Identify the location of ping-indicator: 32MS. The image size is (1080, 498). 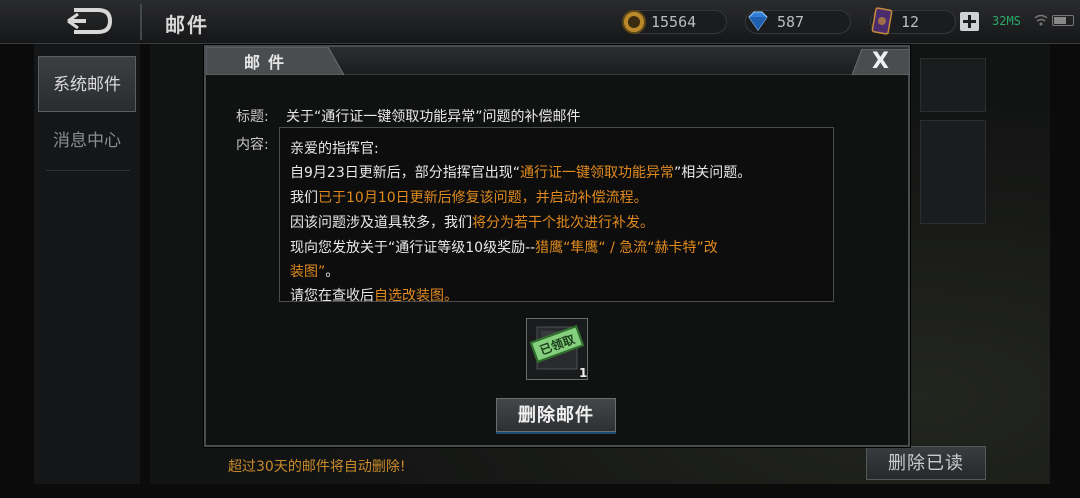
(1006, 21).